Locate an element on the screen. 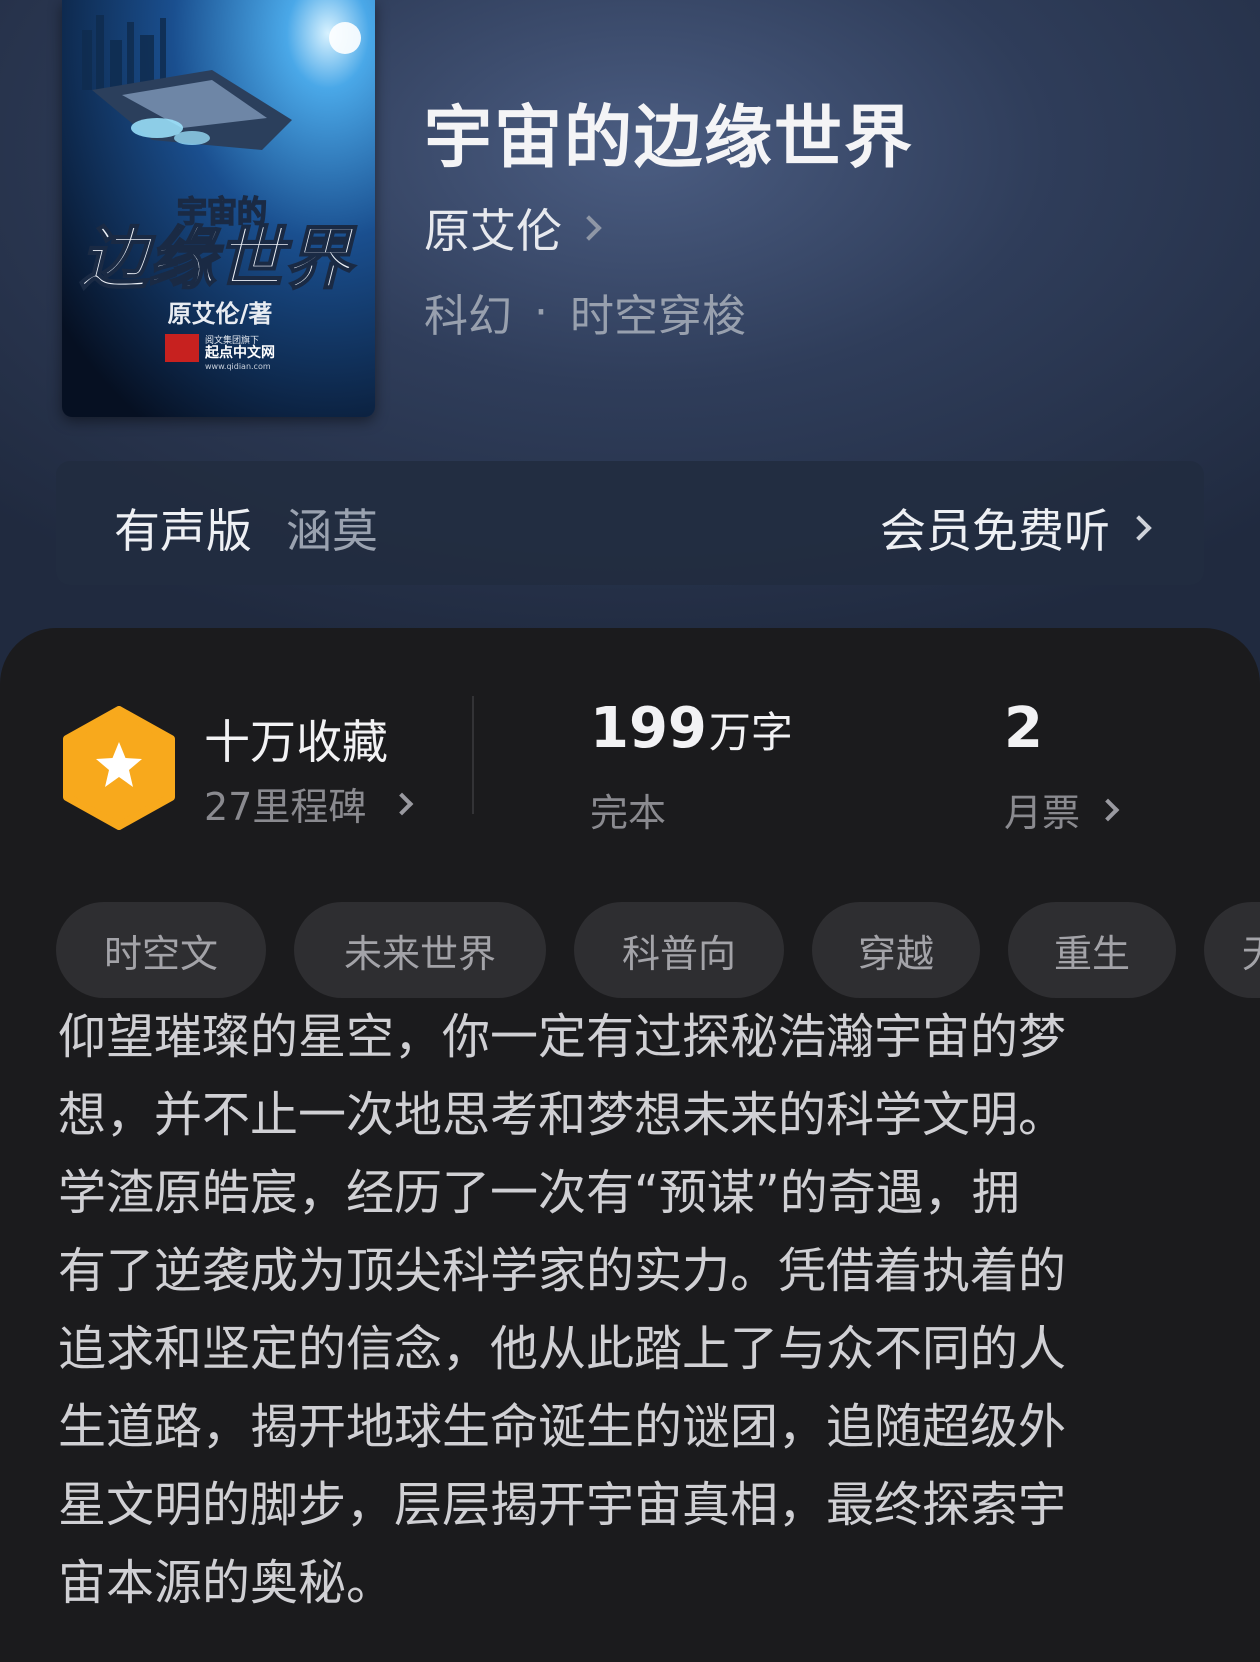 The height and width of the screenshot is (1662, 1260). tag-list: 时空文 未来世界 科普向 穿越 重生 无 is located at coordinates (658, 950).